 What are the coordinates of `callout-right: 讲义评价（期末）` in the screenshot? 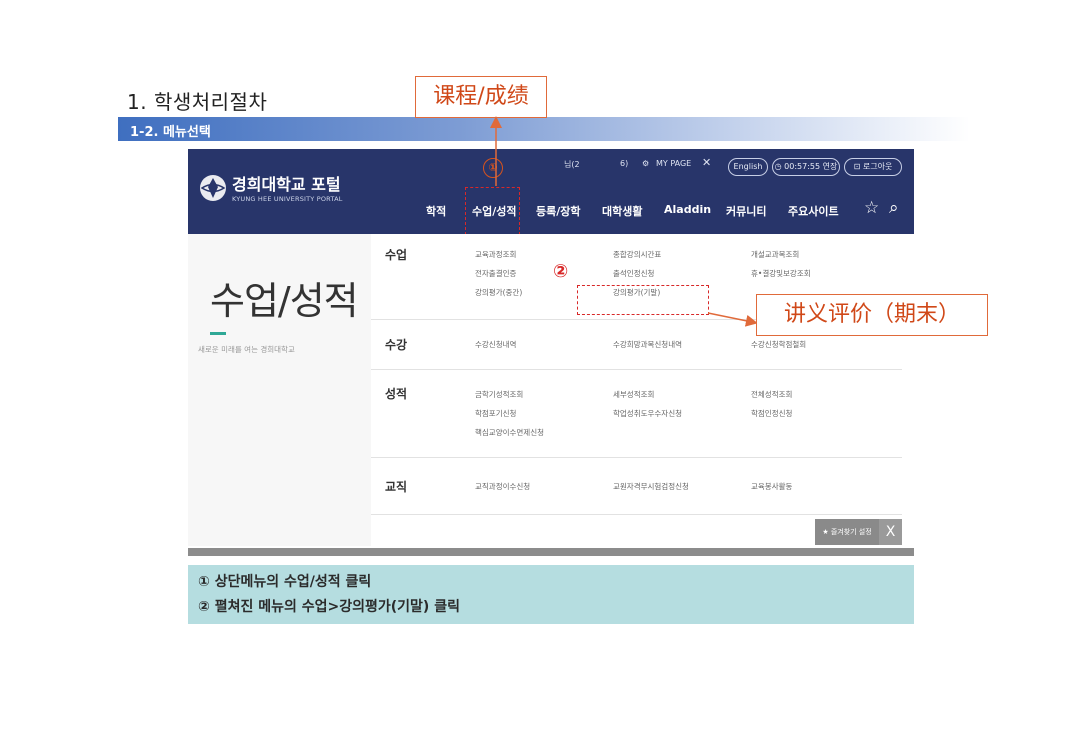 It's located at (872, 315).